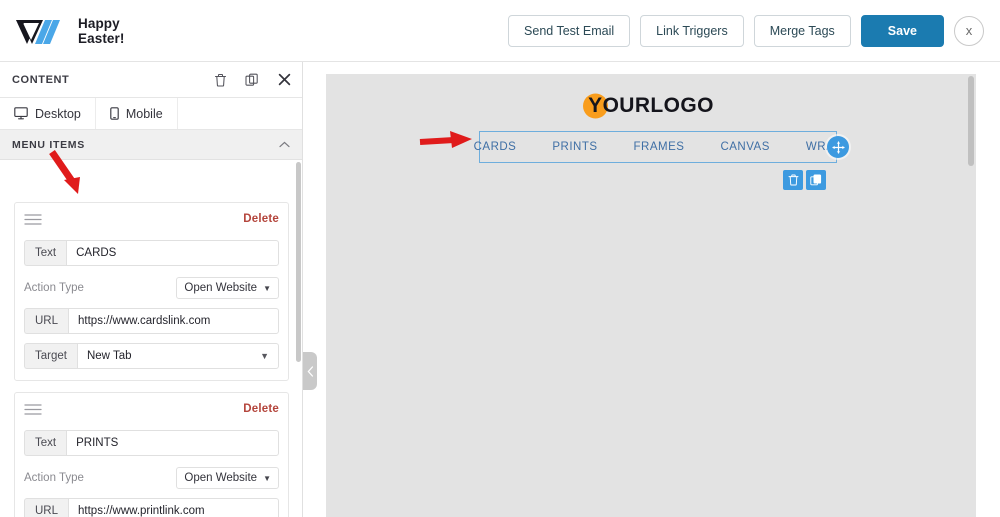 The width and height of the screenshot is (1000, 517). What do you see at coordinates (172, 443) in the screenshot?
I see `text-input: PRINTS` at bounding box center [172, 443].